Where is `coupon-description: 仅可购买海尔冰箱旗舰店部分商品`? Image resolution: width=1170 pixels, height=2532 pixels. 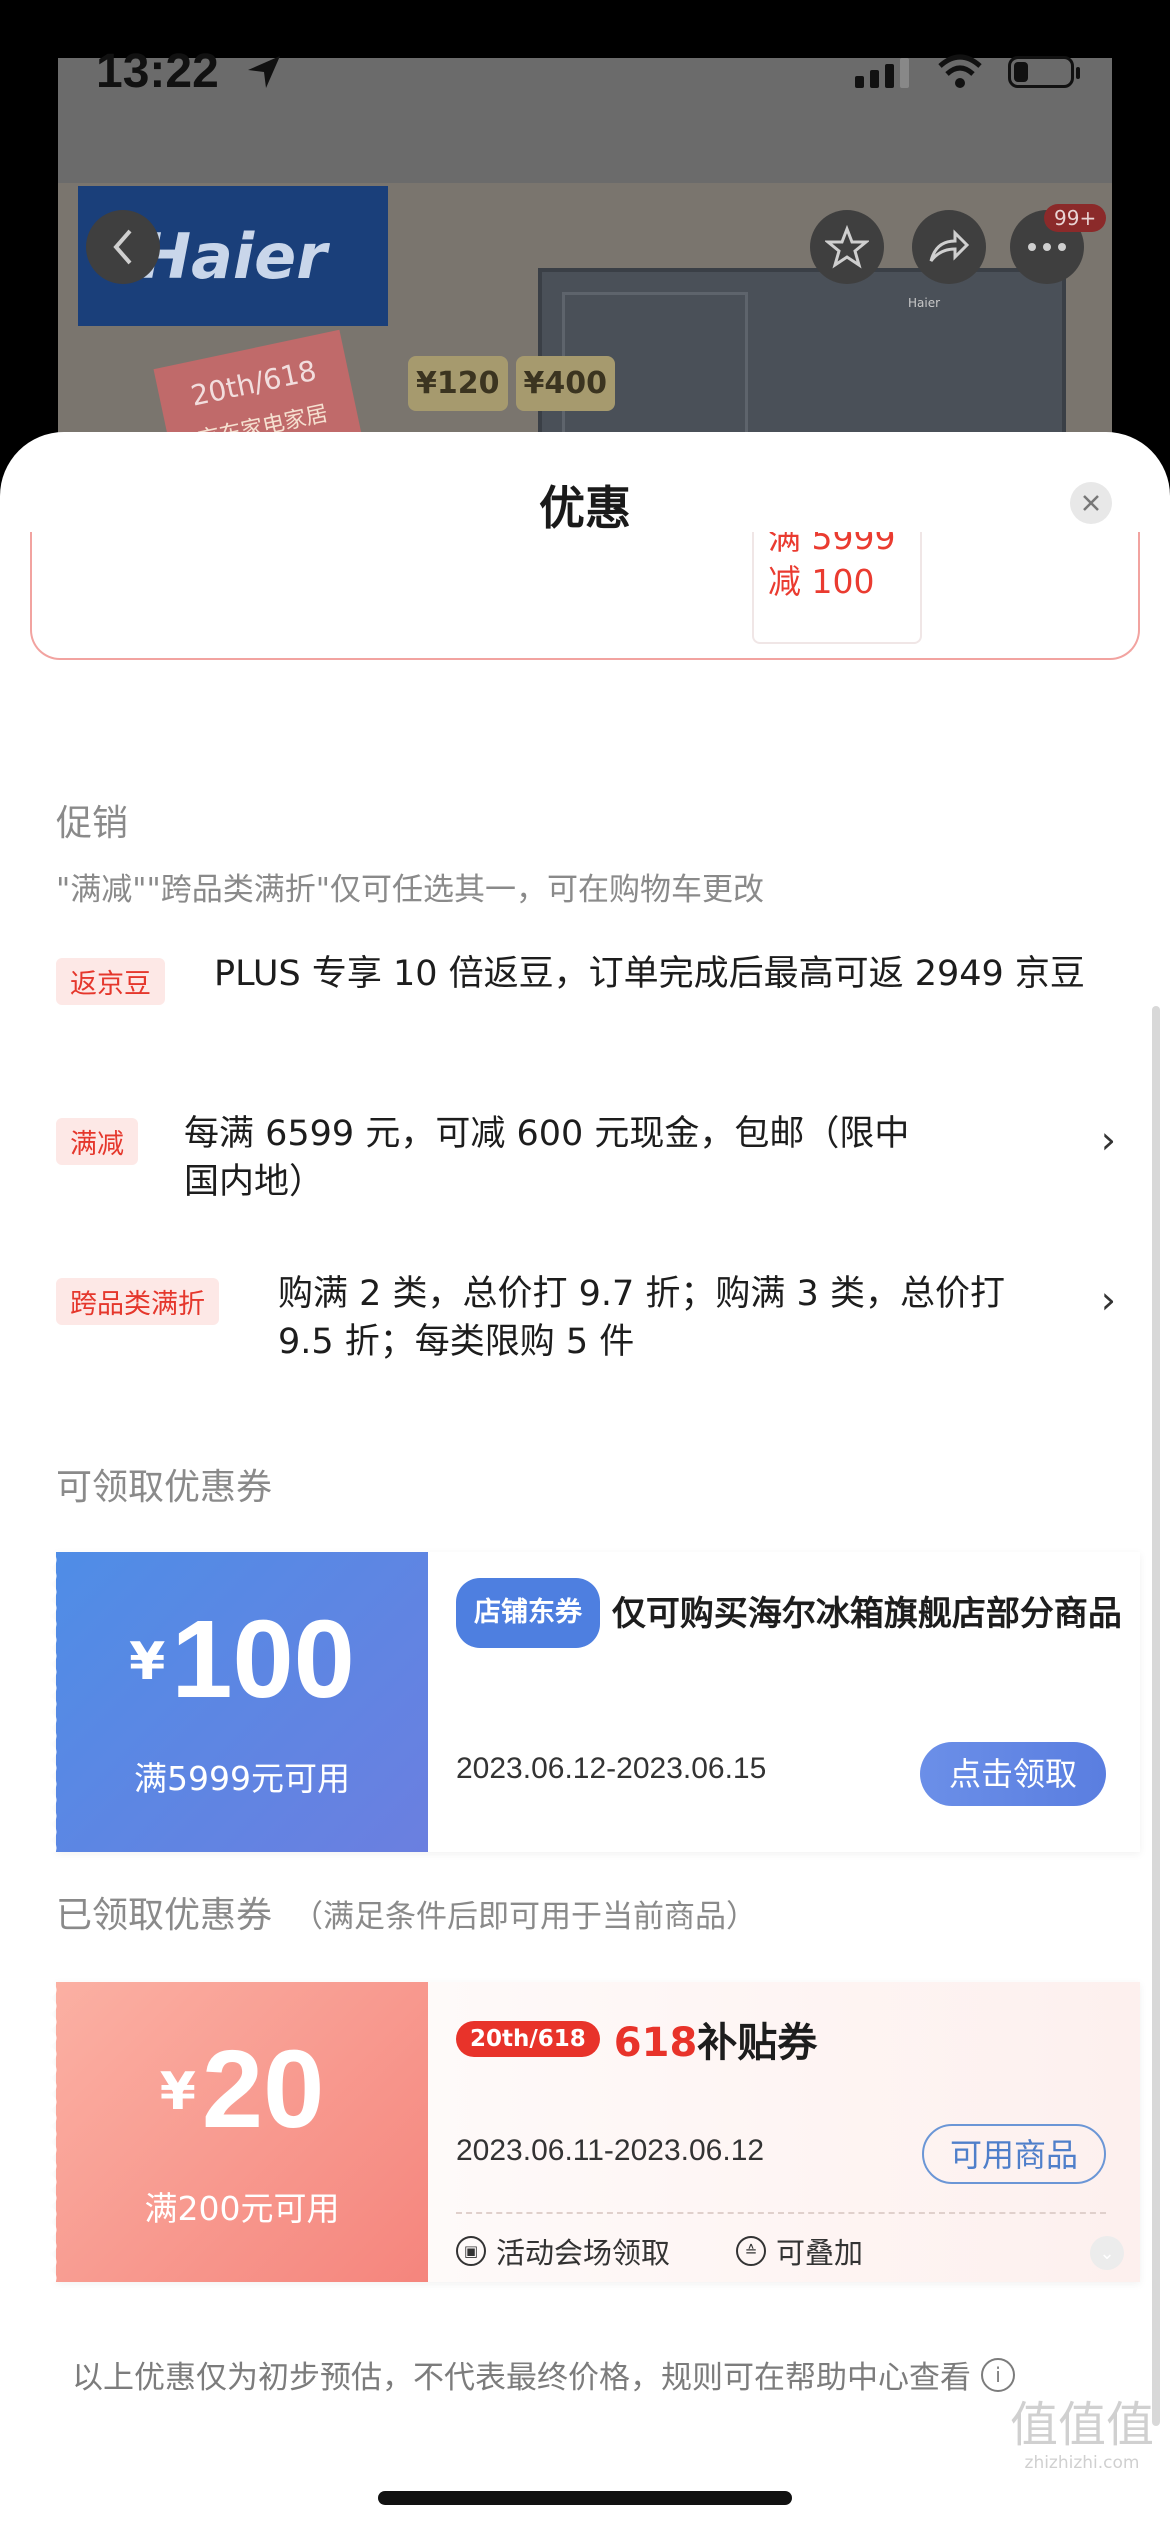 coupon-description: 仅可购买海尔冰箱旗舰店部分商品 is located at coordinates (866, 1614).